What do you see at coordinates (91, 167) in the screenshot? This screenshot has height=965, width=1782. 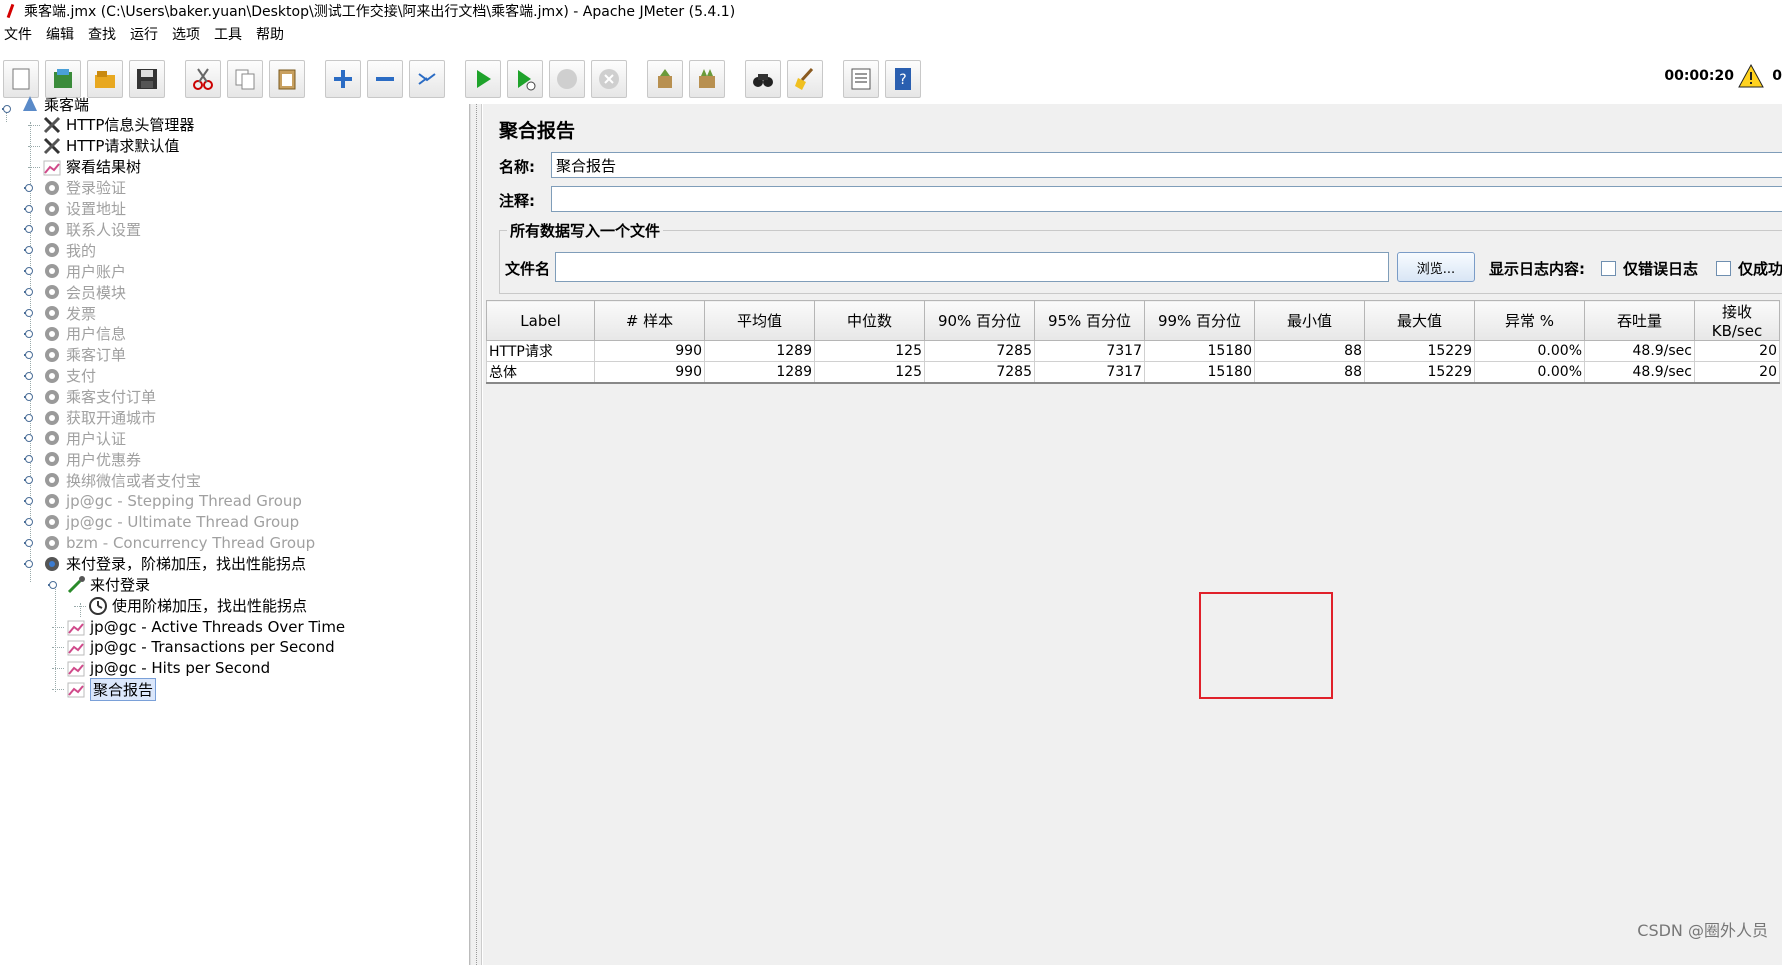 I see `tree-node: 察看结果树` at bounding box center [91, 167].